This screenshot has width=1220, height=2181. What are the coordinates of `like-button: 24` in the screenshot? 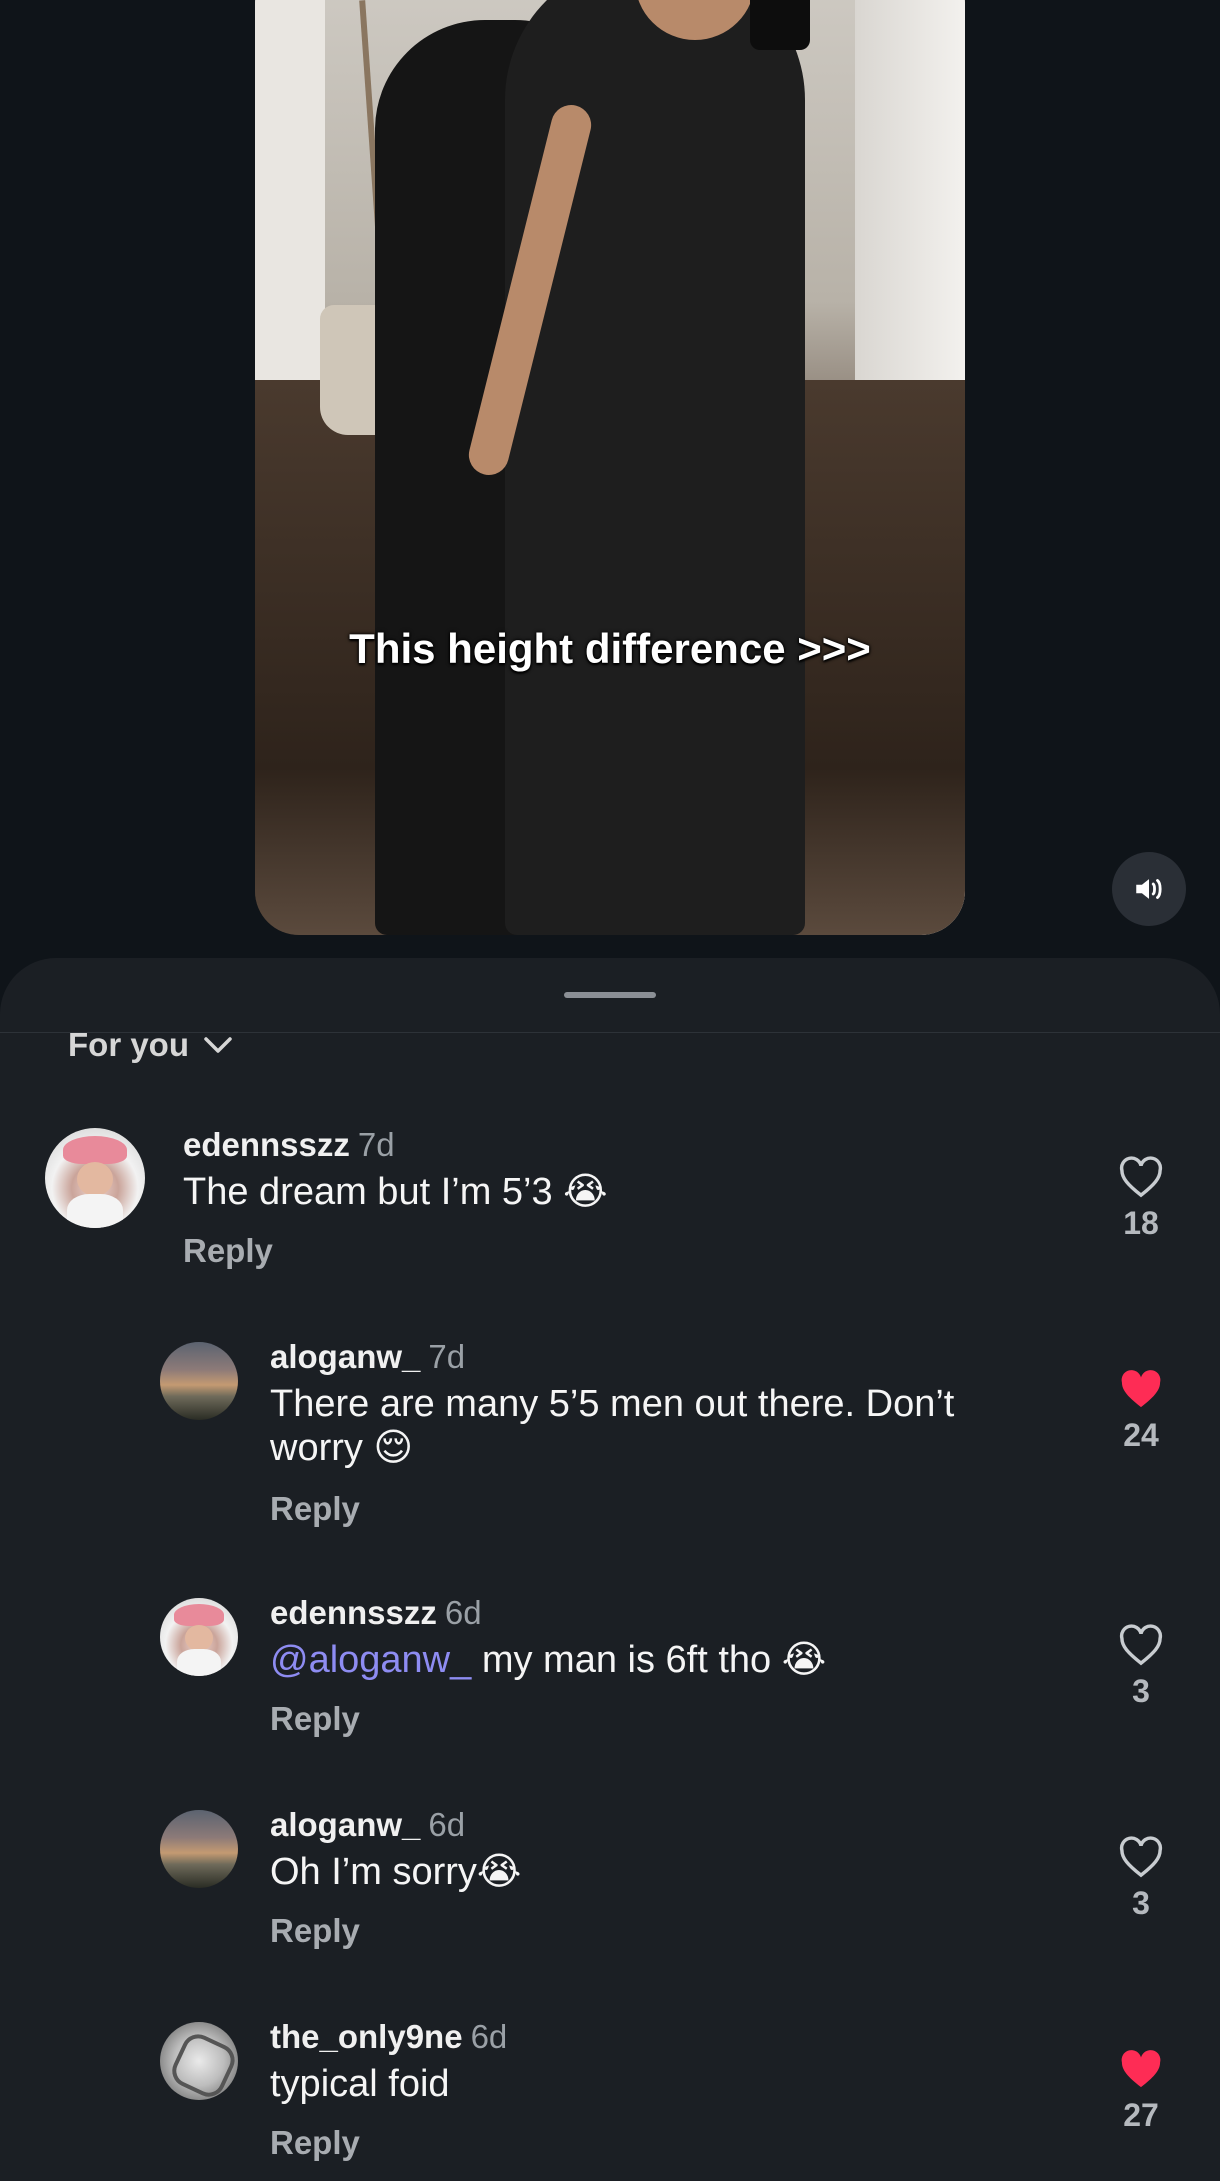 It's located at (1141, 1411).